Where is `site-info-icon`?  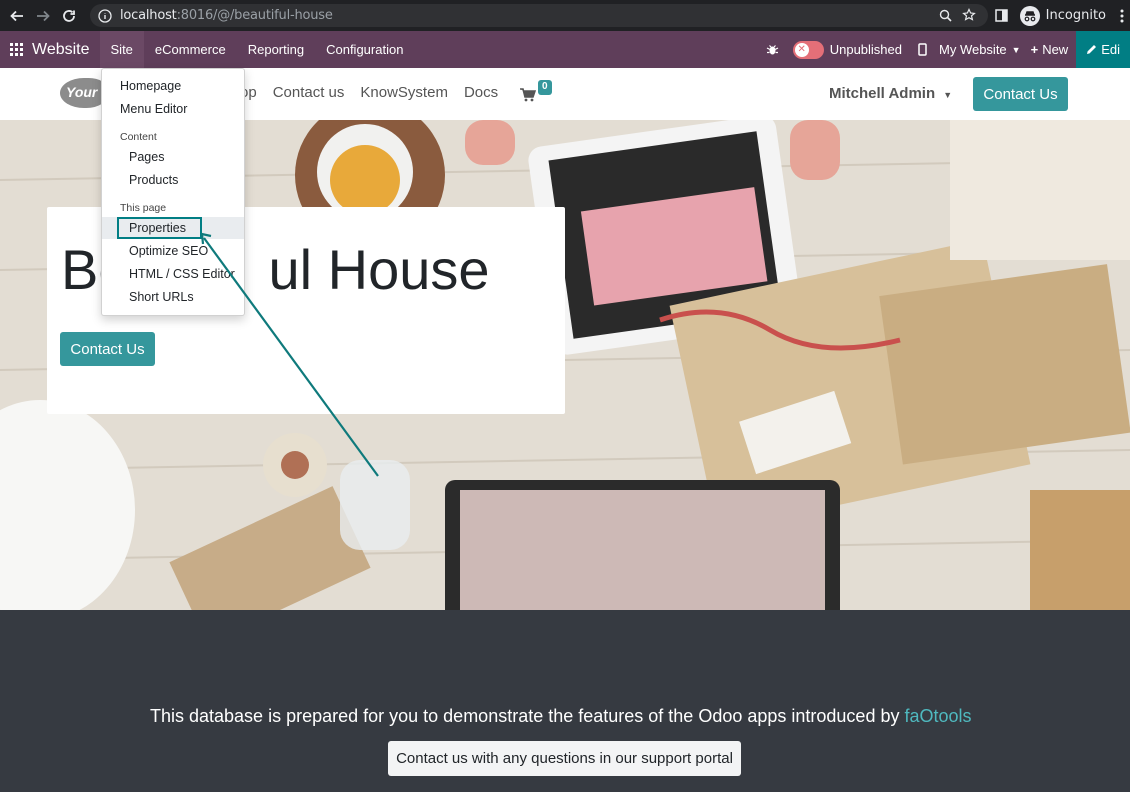
site-info-icon is located at coordinates (105, 15).